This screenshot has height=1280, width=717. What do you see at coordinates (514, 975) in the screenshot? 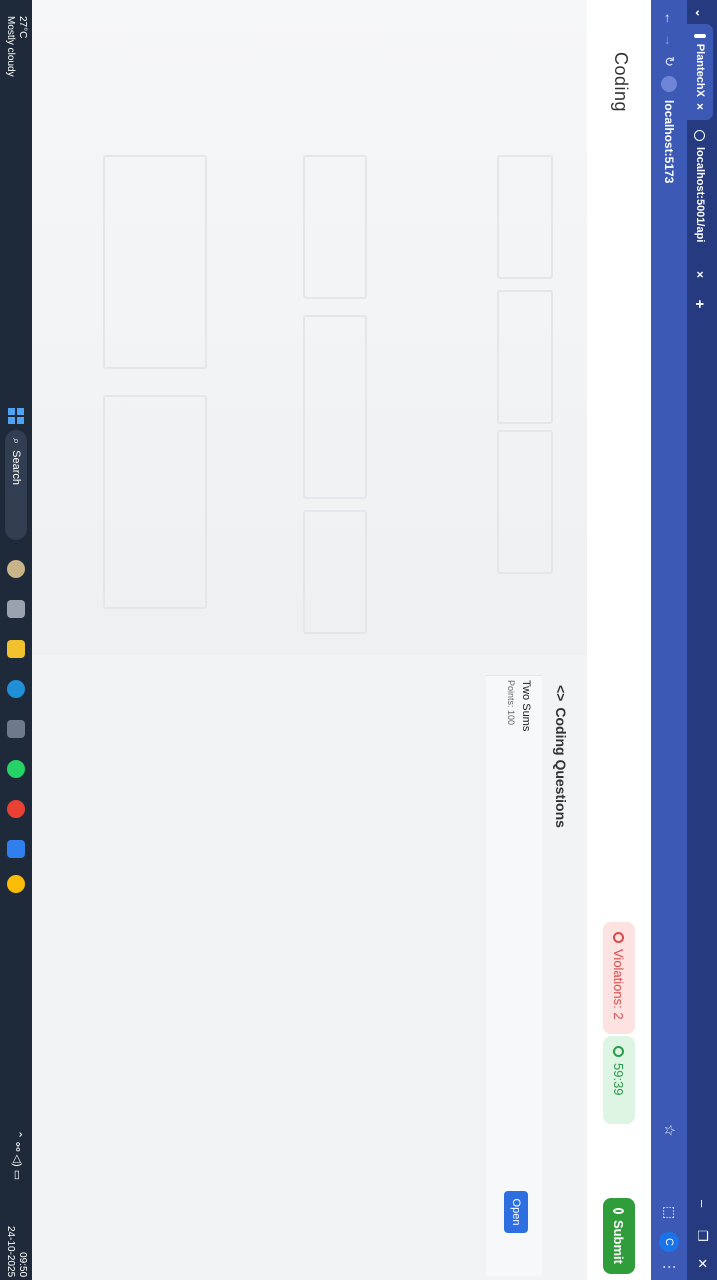
I see `question-card: Two Sums Points: 100 Open` at bounding box center [514, 975].